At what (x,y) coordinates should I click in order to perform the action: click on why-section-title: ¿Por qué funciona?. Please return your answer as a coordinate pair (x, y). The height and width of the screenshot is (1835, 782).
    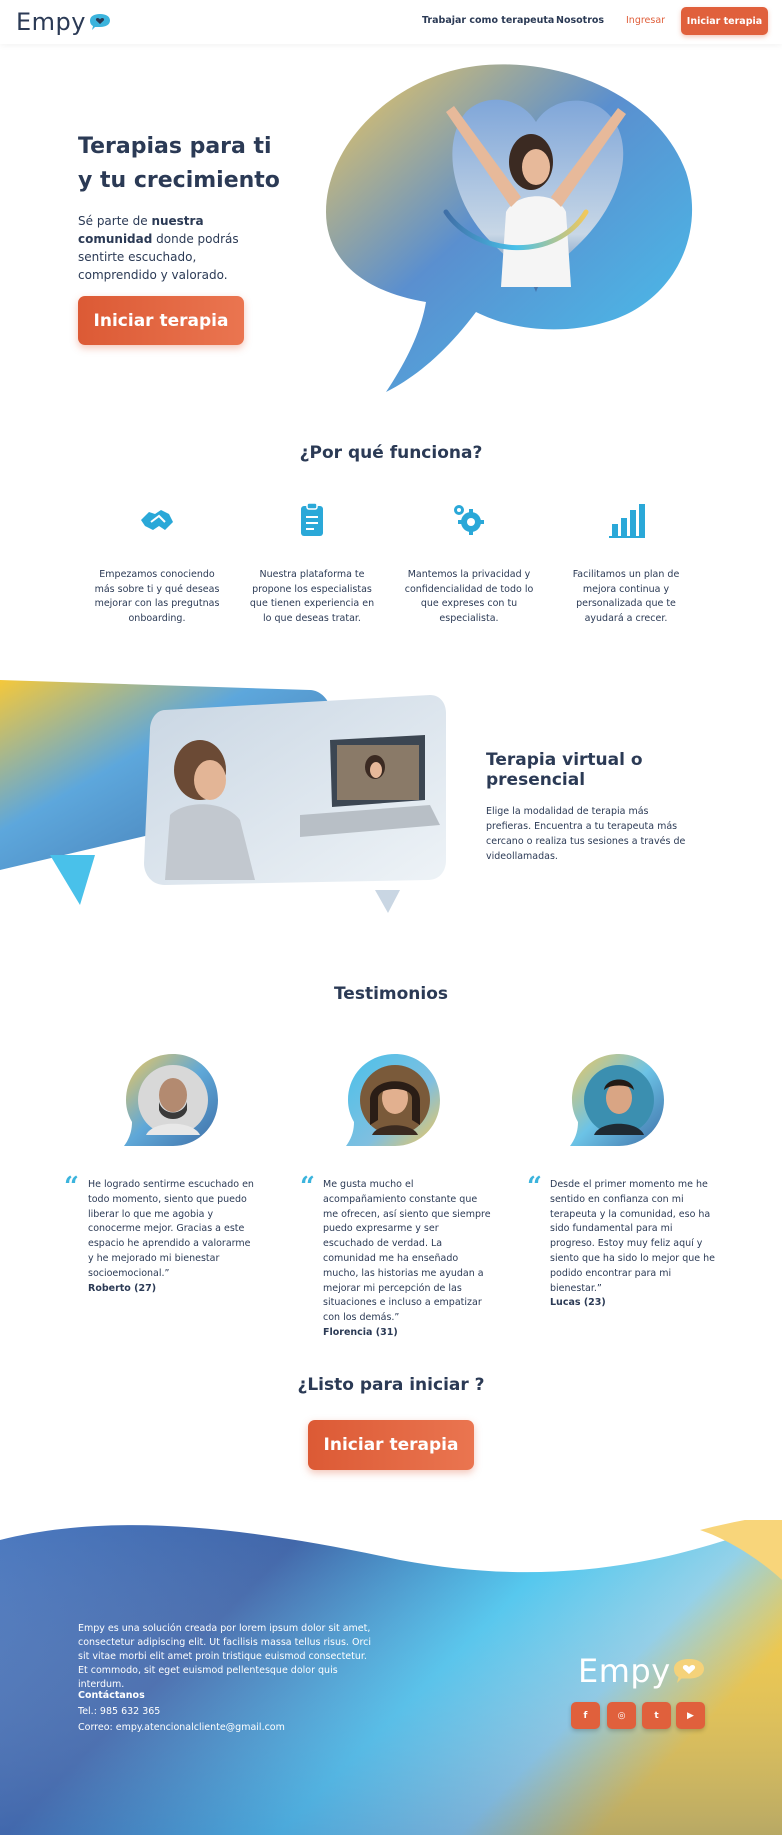
    Looking at the image, I should click on (391, 453).